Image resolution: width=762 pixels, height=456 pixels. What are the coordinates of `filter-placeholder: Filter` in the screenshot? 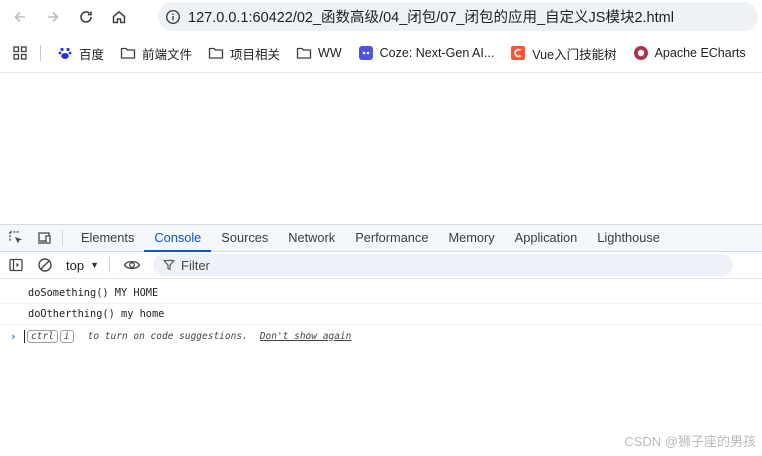 It's located at (195, 265).